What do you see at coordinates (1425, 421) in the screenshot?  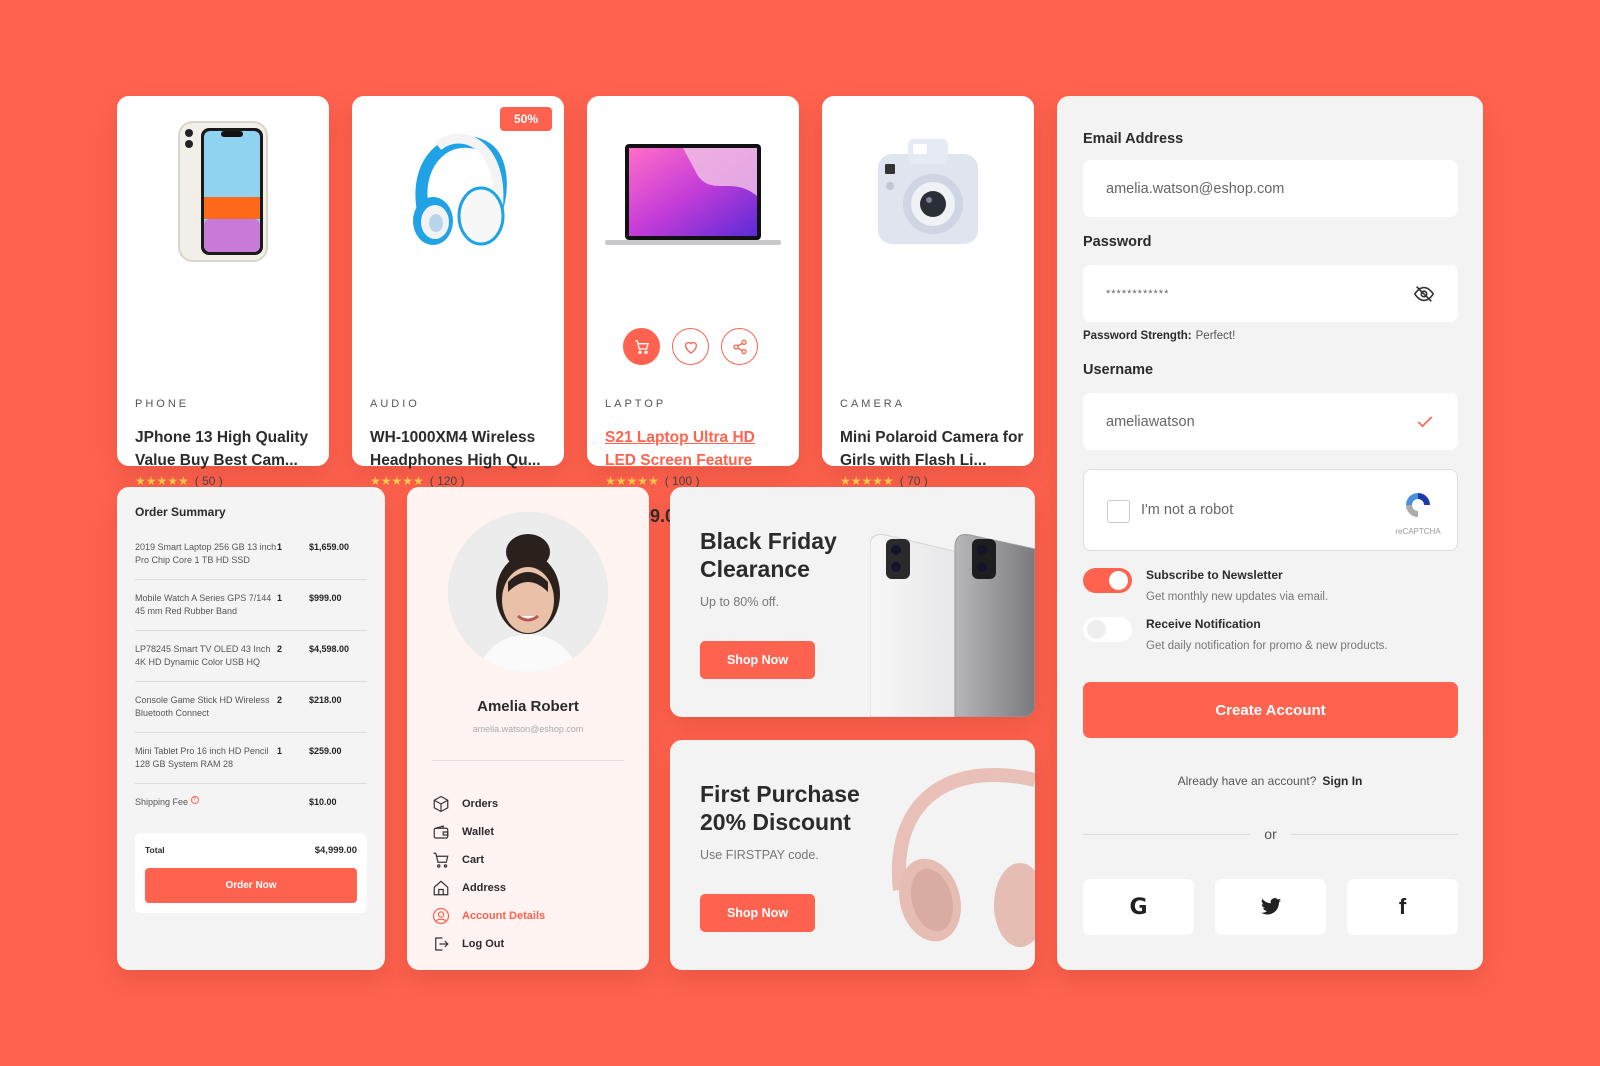 I see `check-icon` at bounding box center [1425, 421].